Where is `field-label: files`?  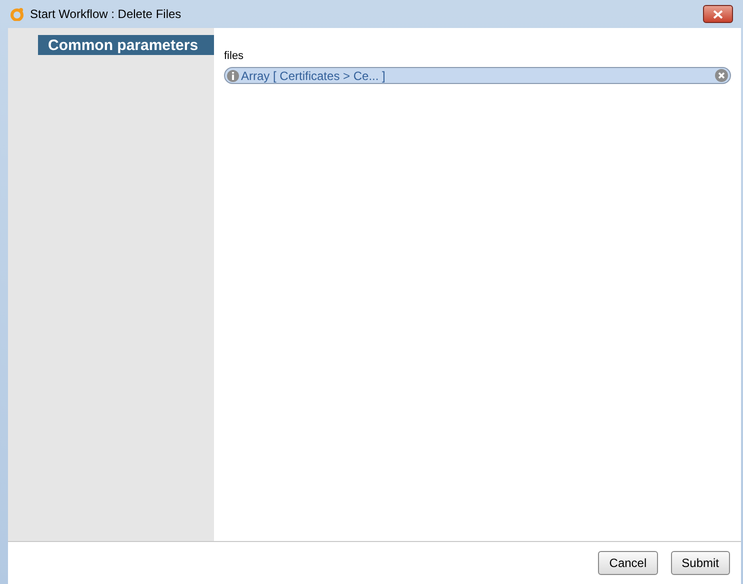
field-label: files is located at coordinates (234, 56).